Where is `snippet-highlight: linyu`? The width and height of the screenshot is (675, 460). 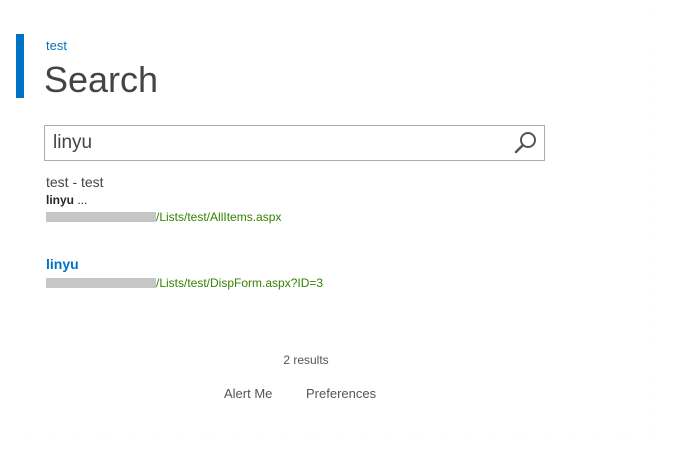 snippet-highlight: linyu is located at coordinates (60, 200).